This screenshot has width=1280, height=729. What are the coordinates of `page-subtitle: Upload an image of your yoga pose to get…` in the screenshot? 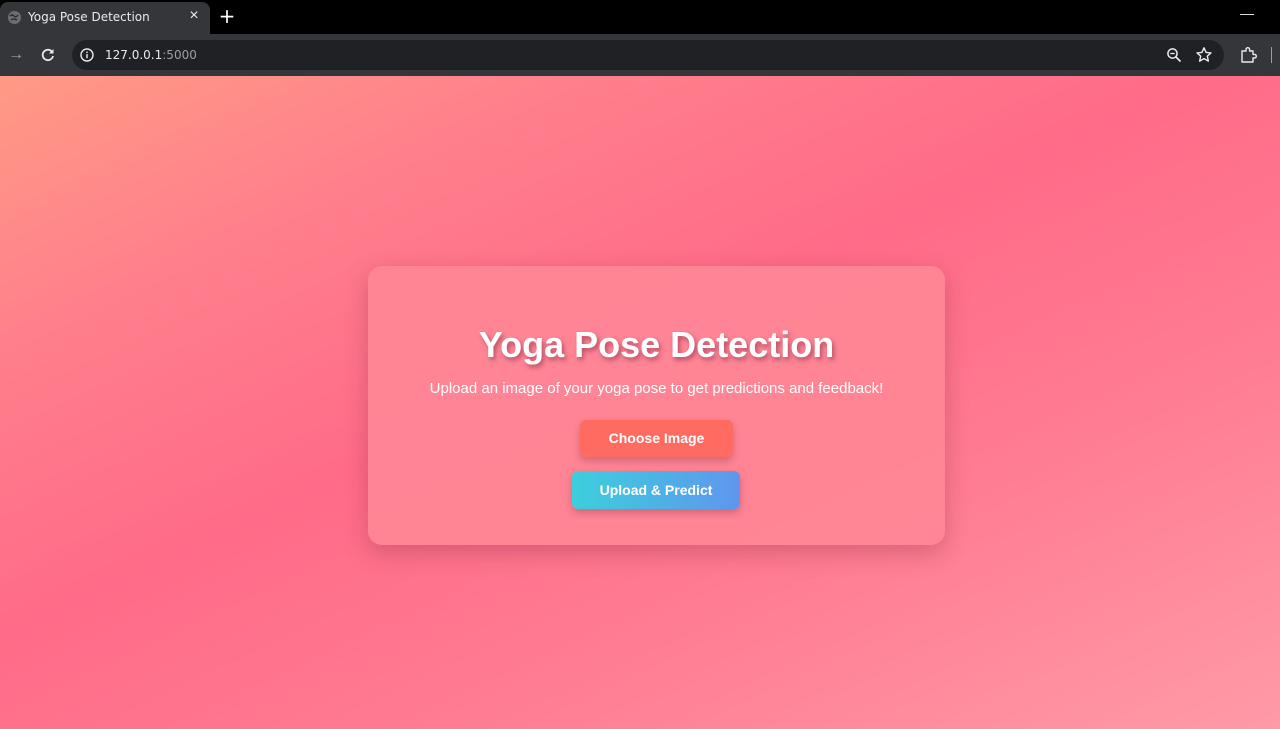 It's located at (656, 388).